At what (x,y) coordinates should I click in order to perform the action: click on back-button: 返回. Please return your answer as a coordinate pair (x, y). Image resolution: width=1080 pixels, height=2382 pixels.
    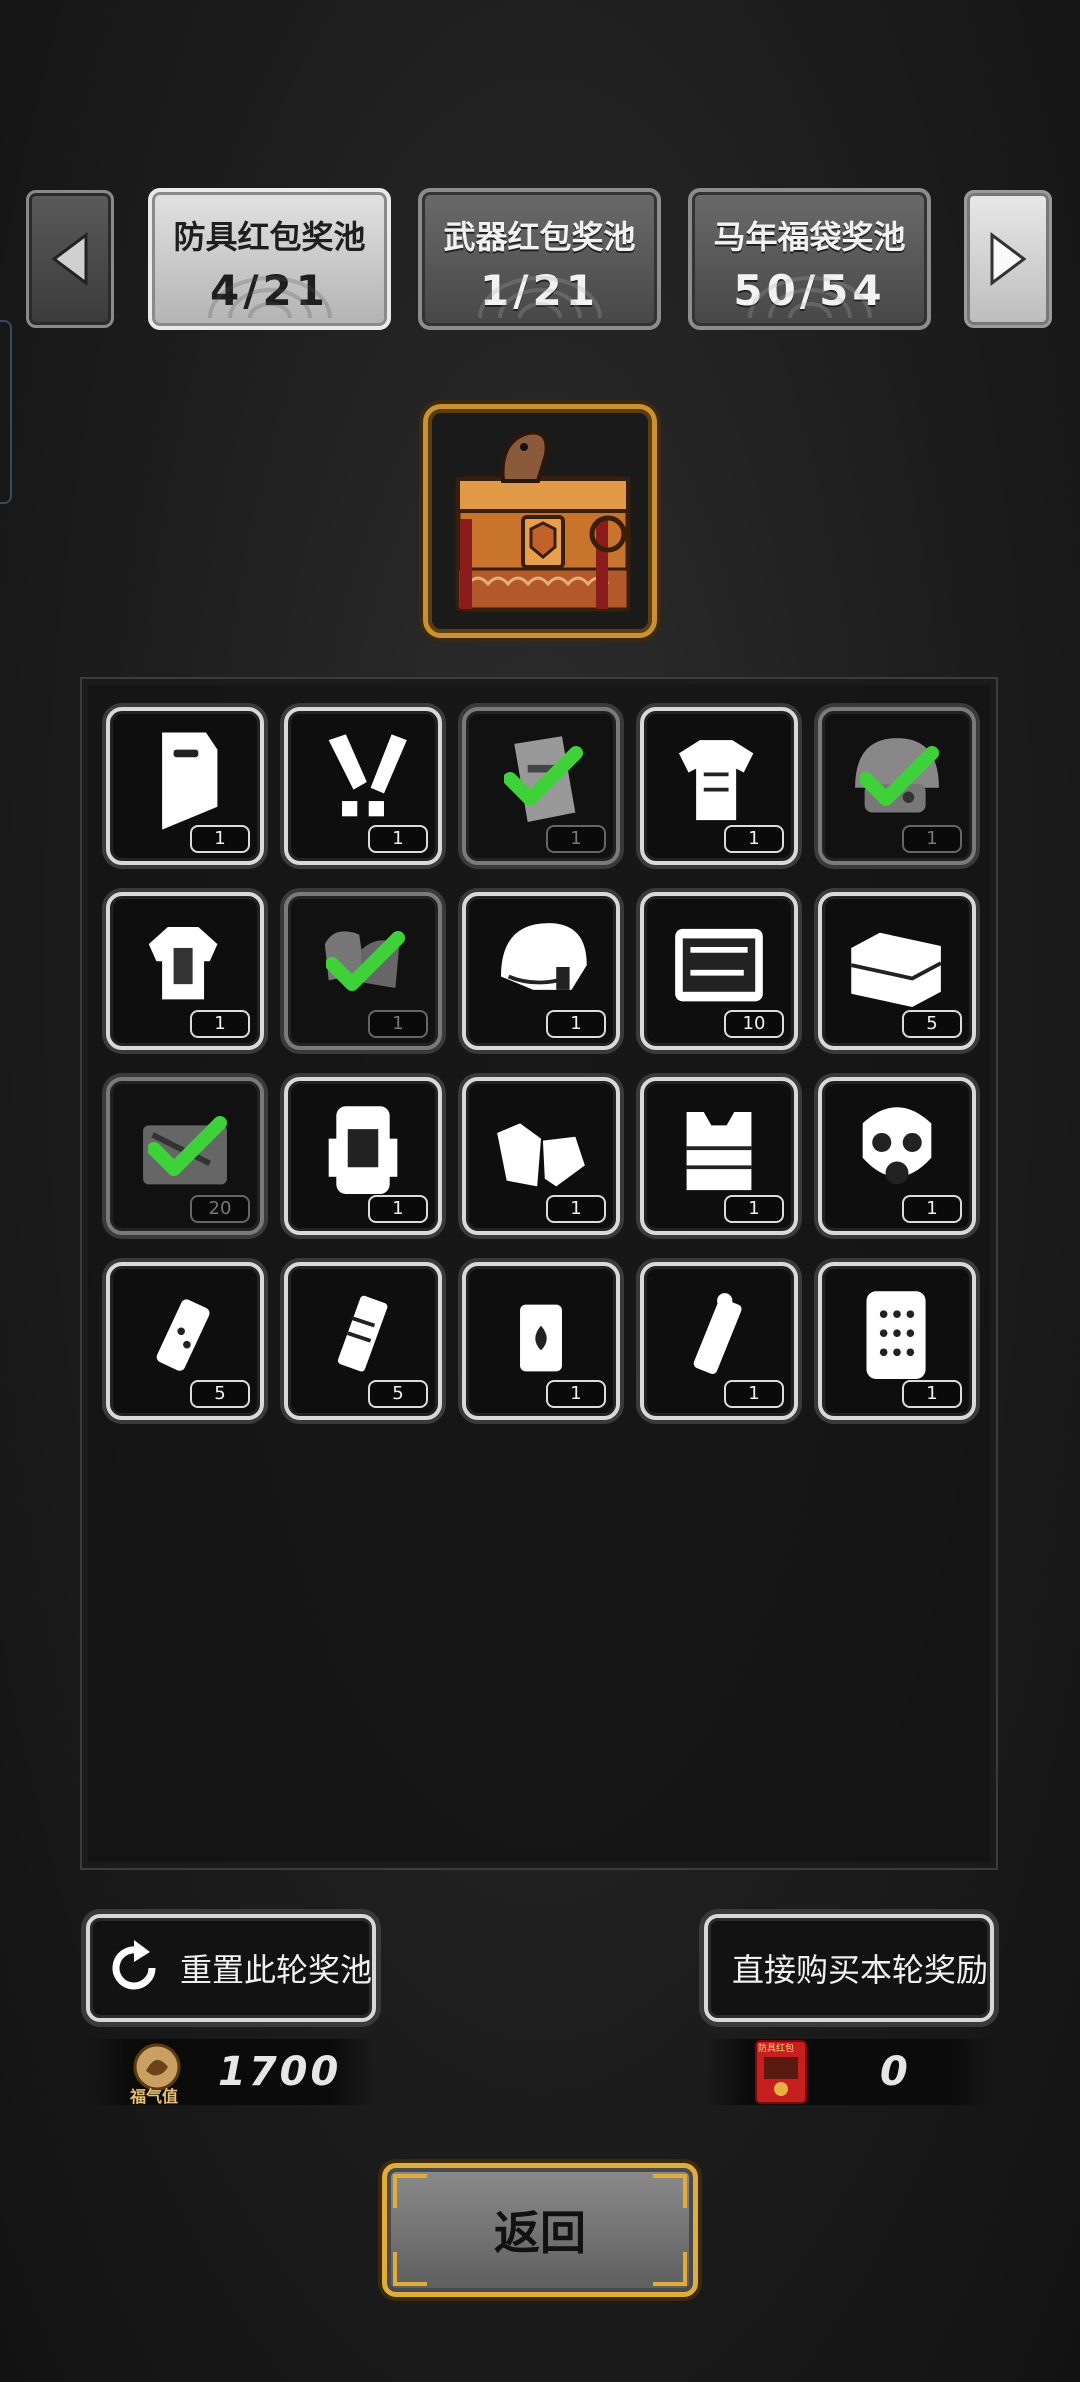
    Looking at the image, I should click on (540, 2230).